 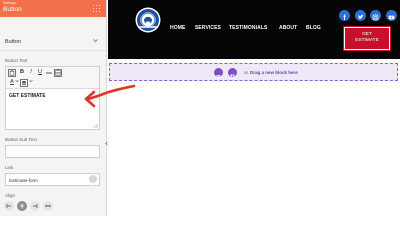 What do you see at coordinates (27, 96) in the screenshot?
I see `editor-content: GET ESTIMATE` at bounding box center [27, 96].